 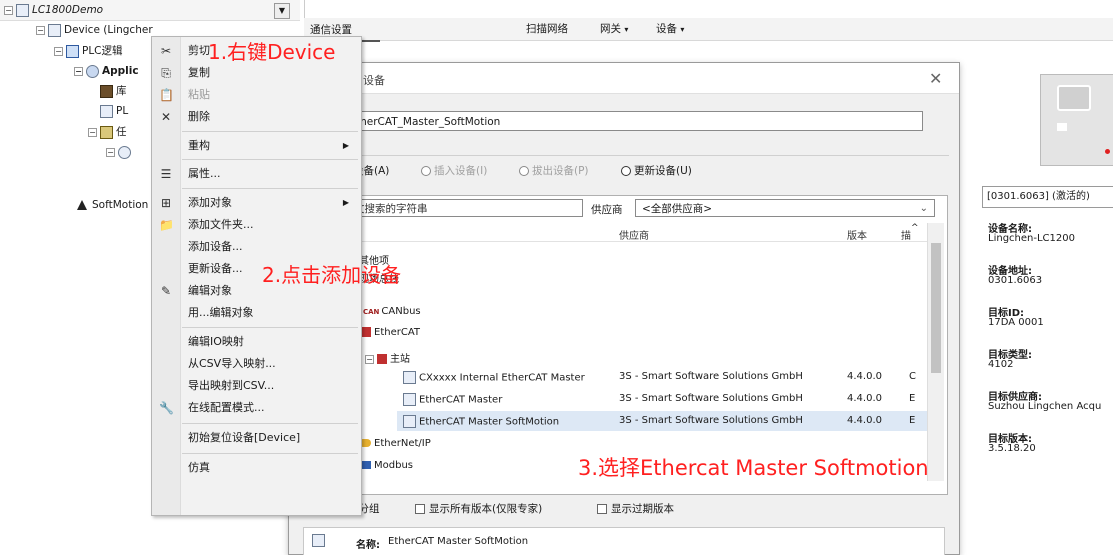 What do you see at coordinates (465, 208) in the screenshot?
I see `search-input: 文搜索的字符串` at bounding box center [465, 208].